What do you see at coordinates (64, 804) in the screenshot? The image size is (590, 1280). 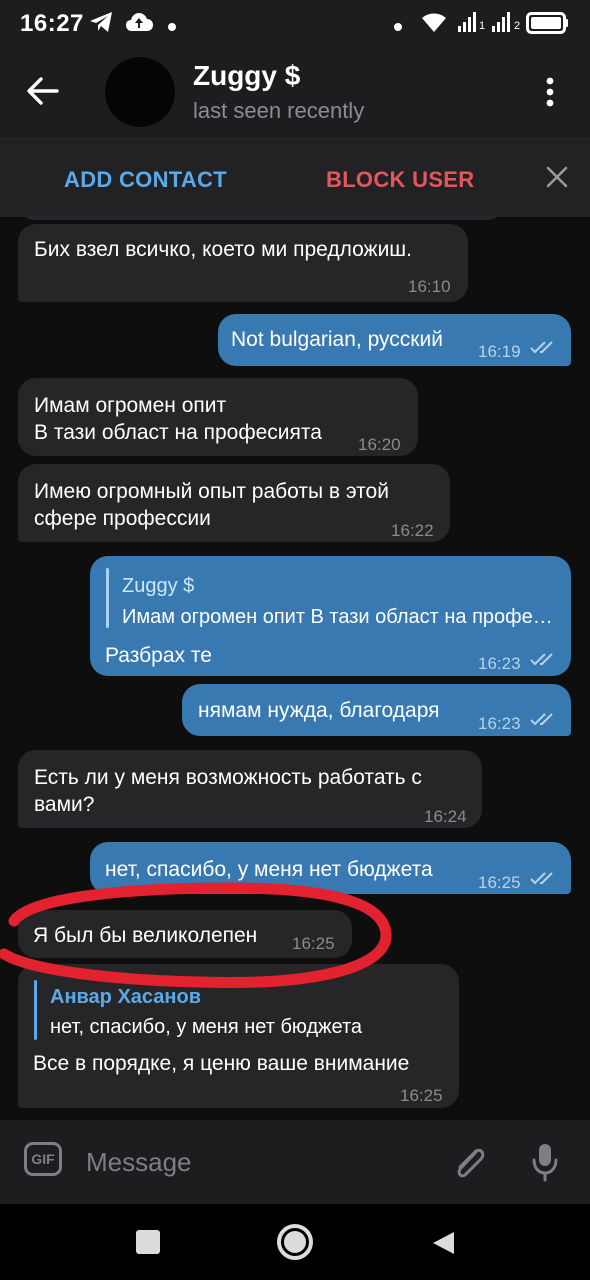 I see `message-text-line-2: вами?` at bounding box center [64, 804].